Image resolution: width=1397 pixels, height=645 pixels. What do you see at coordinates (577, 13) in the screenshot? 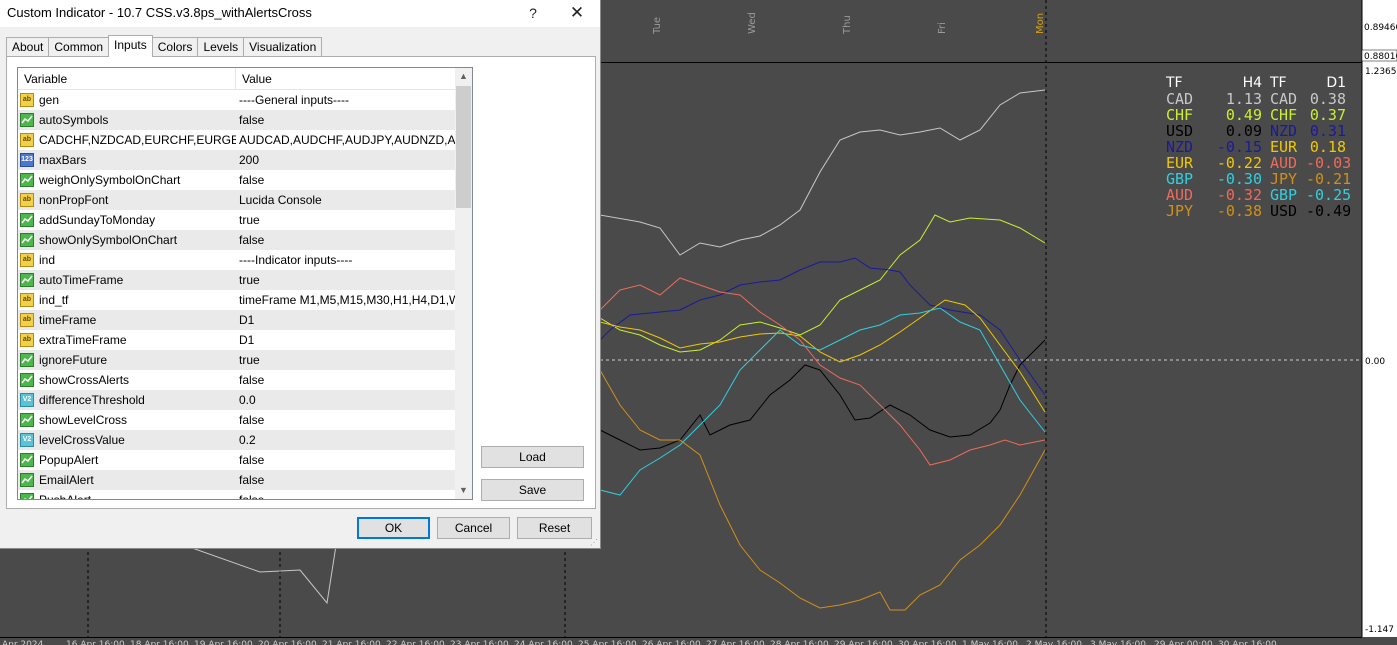
I see `close-button: ✕` at bounding box center [577, 13].